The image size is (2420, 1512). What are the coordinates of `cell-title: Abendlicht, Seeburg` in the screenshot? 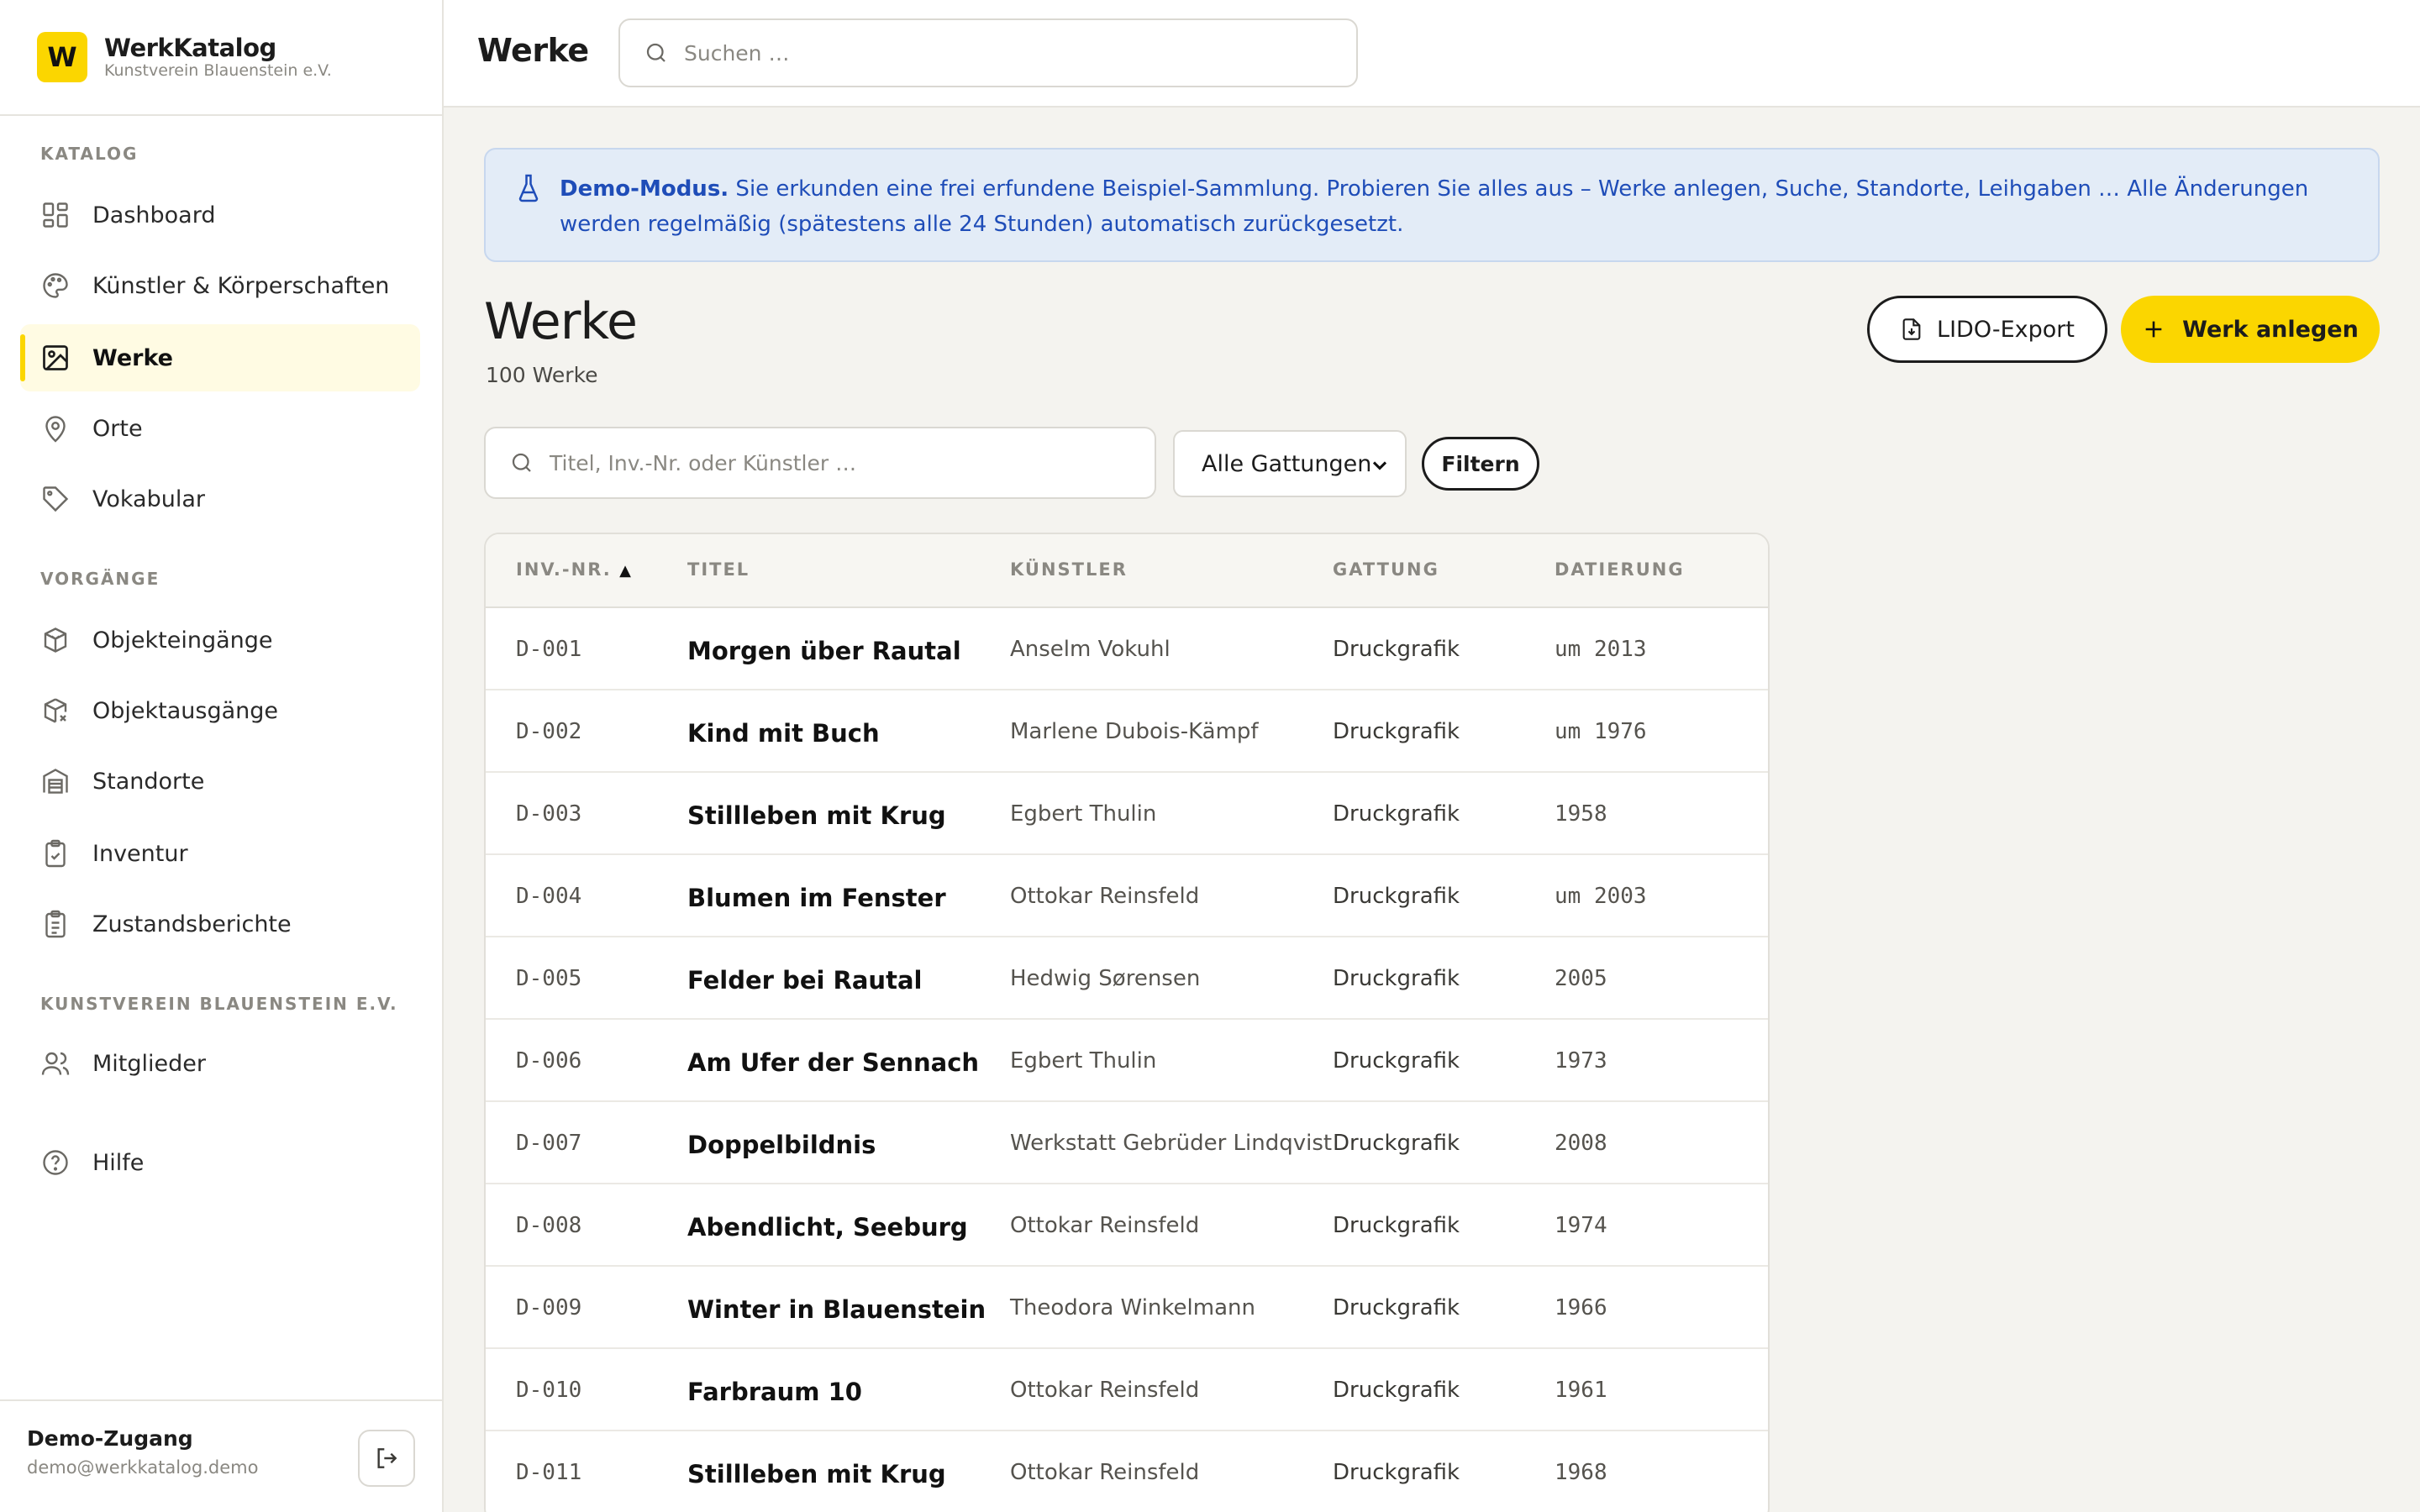 It's located at (827, 1227).